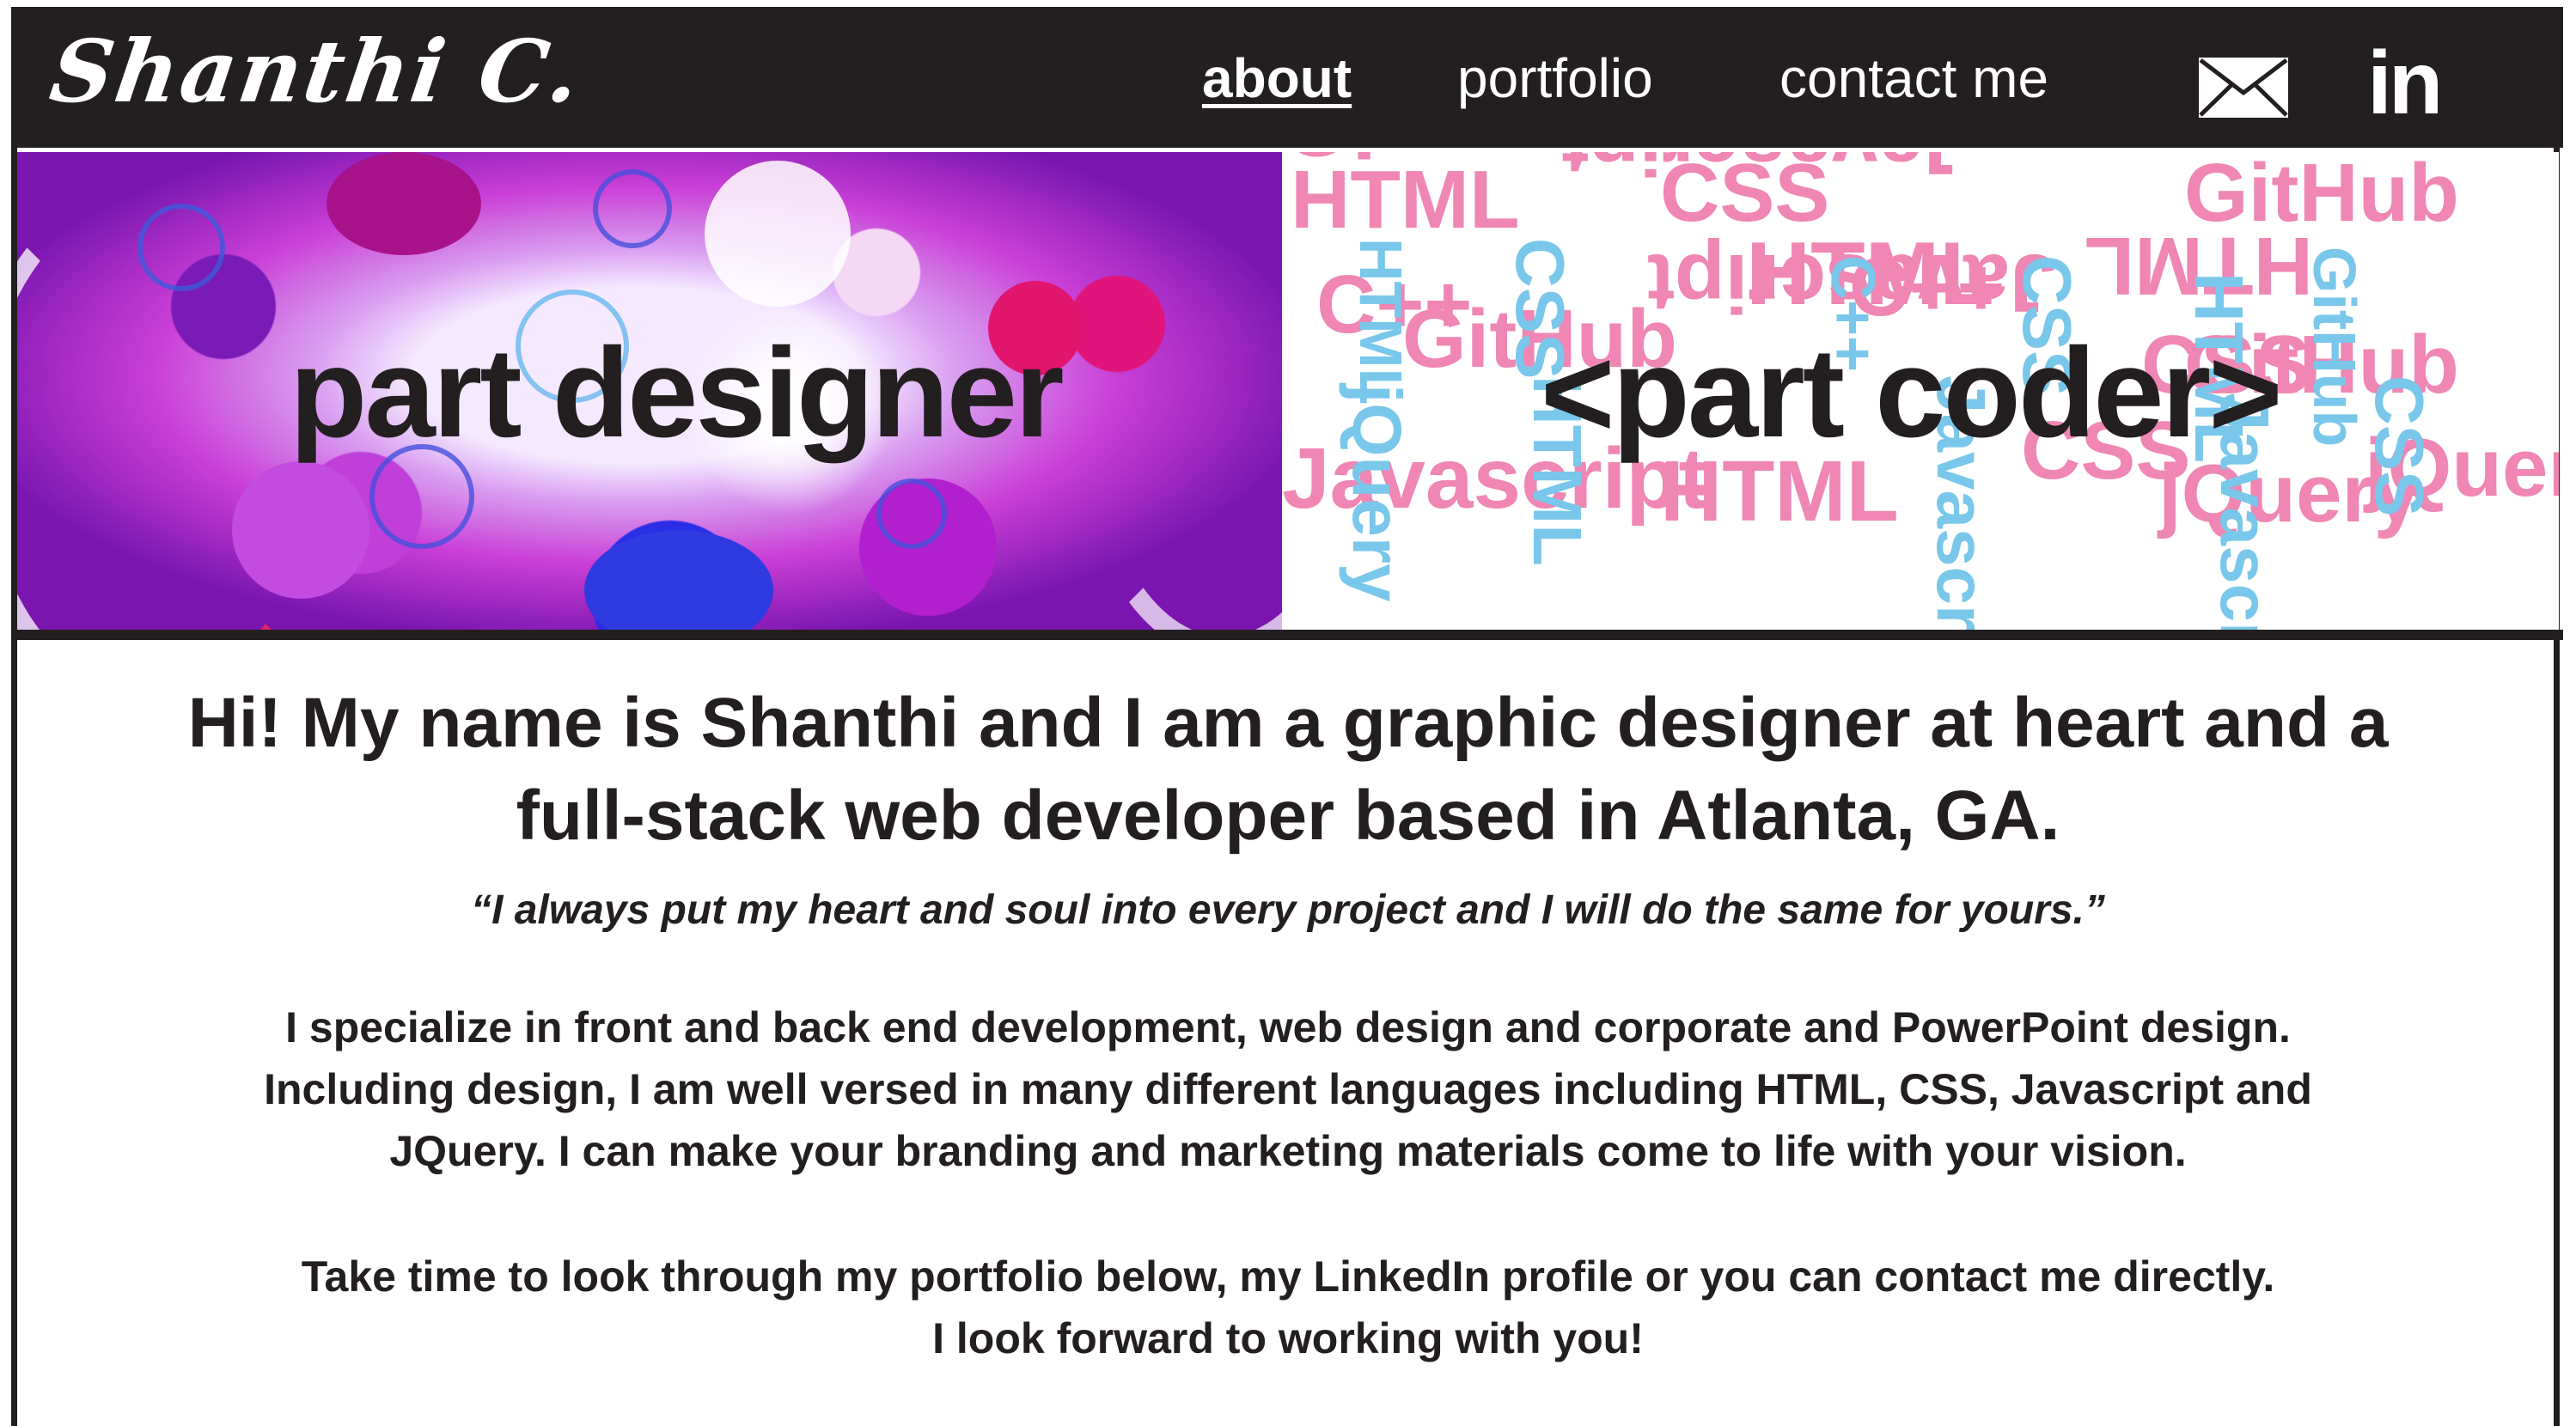  I want to click on code-word-tag: Javascript, so click(1765, 172).